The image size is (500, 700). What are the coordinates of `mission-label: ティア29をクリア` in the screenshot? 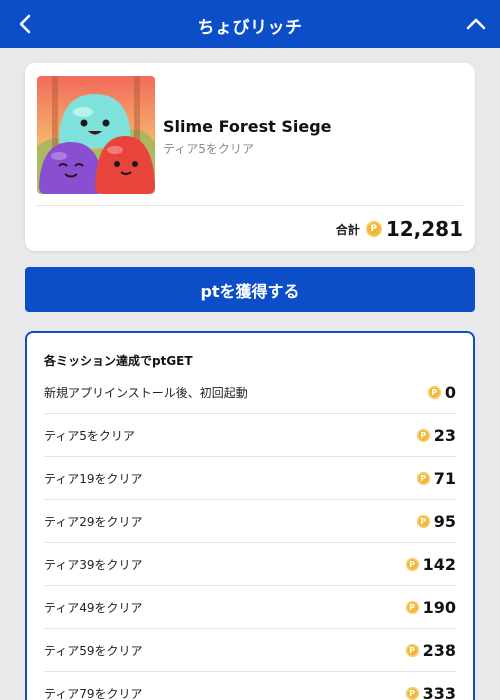 It's located at (93, 521).